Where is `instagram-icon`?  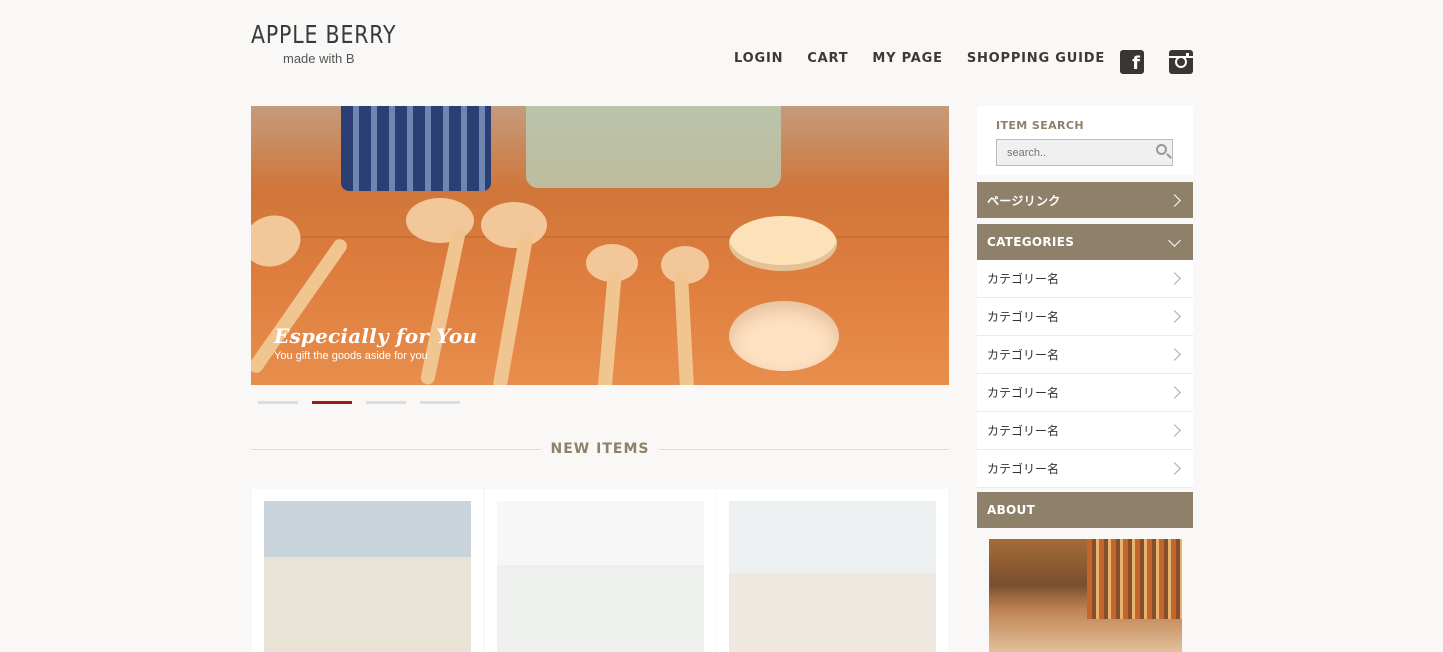 instagram-icon is located at coordinates (1181, 62).